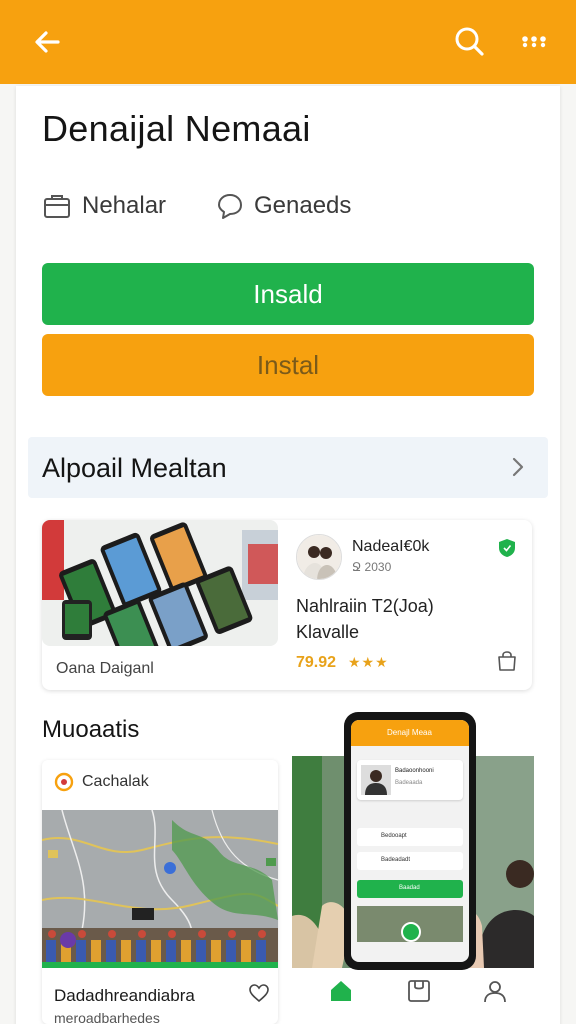 This screenshot has height=1024, width=576. I want to click on phone-list-item: Badeadadt, so click(410, 861).